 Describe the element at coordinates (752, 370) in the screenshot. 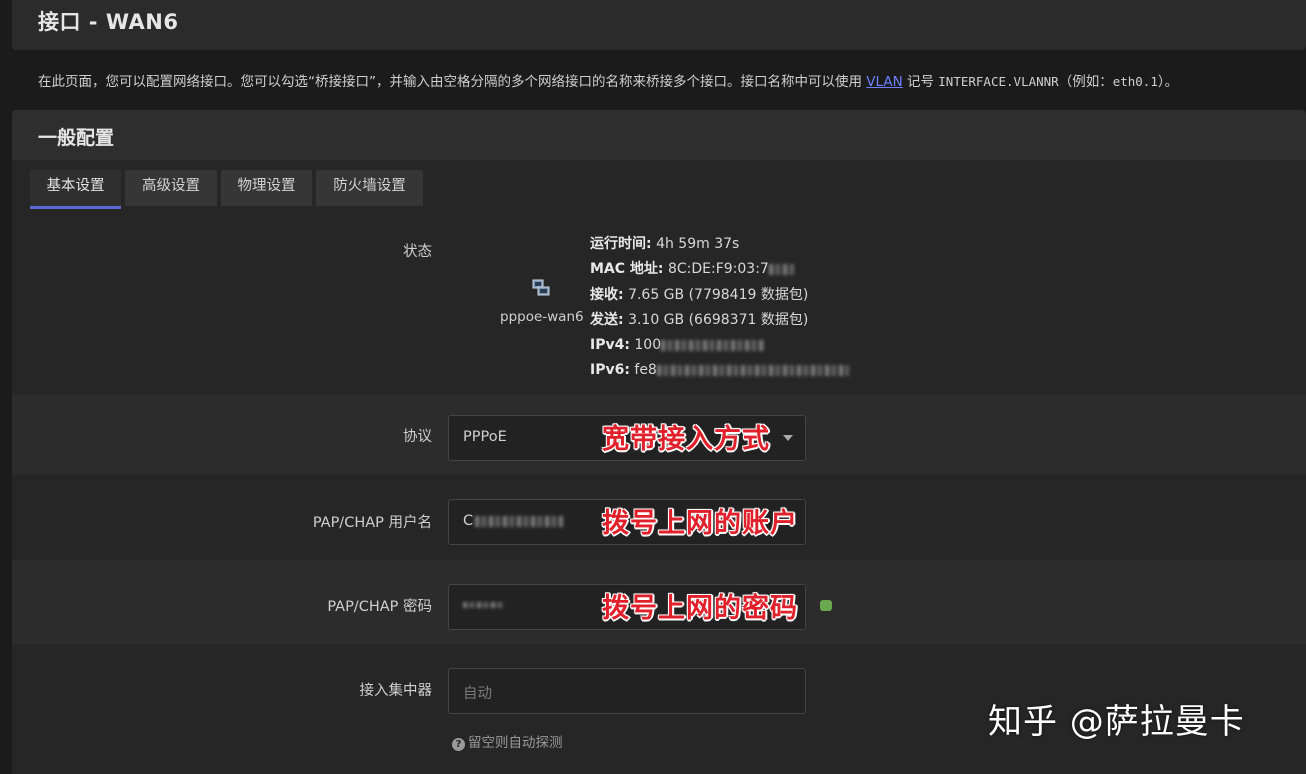

I see `redacted-ipv6` at that location.